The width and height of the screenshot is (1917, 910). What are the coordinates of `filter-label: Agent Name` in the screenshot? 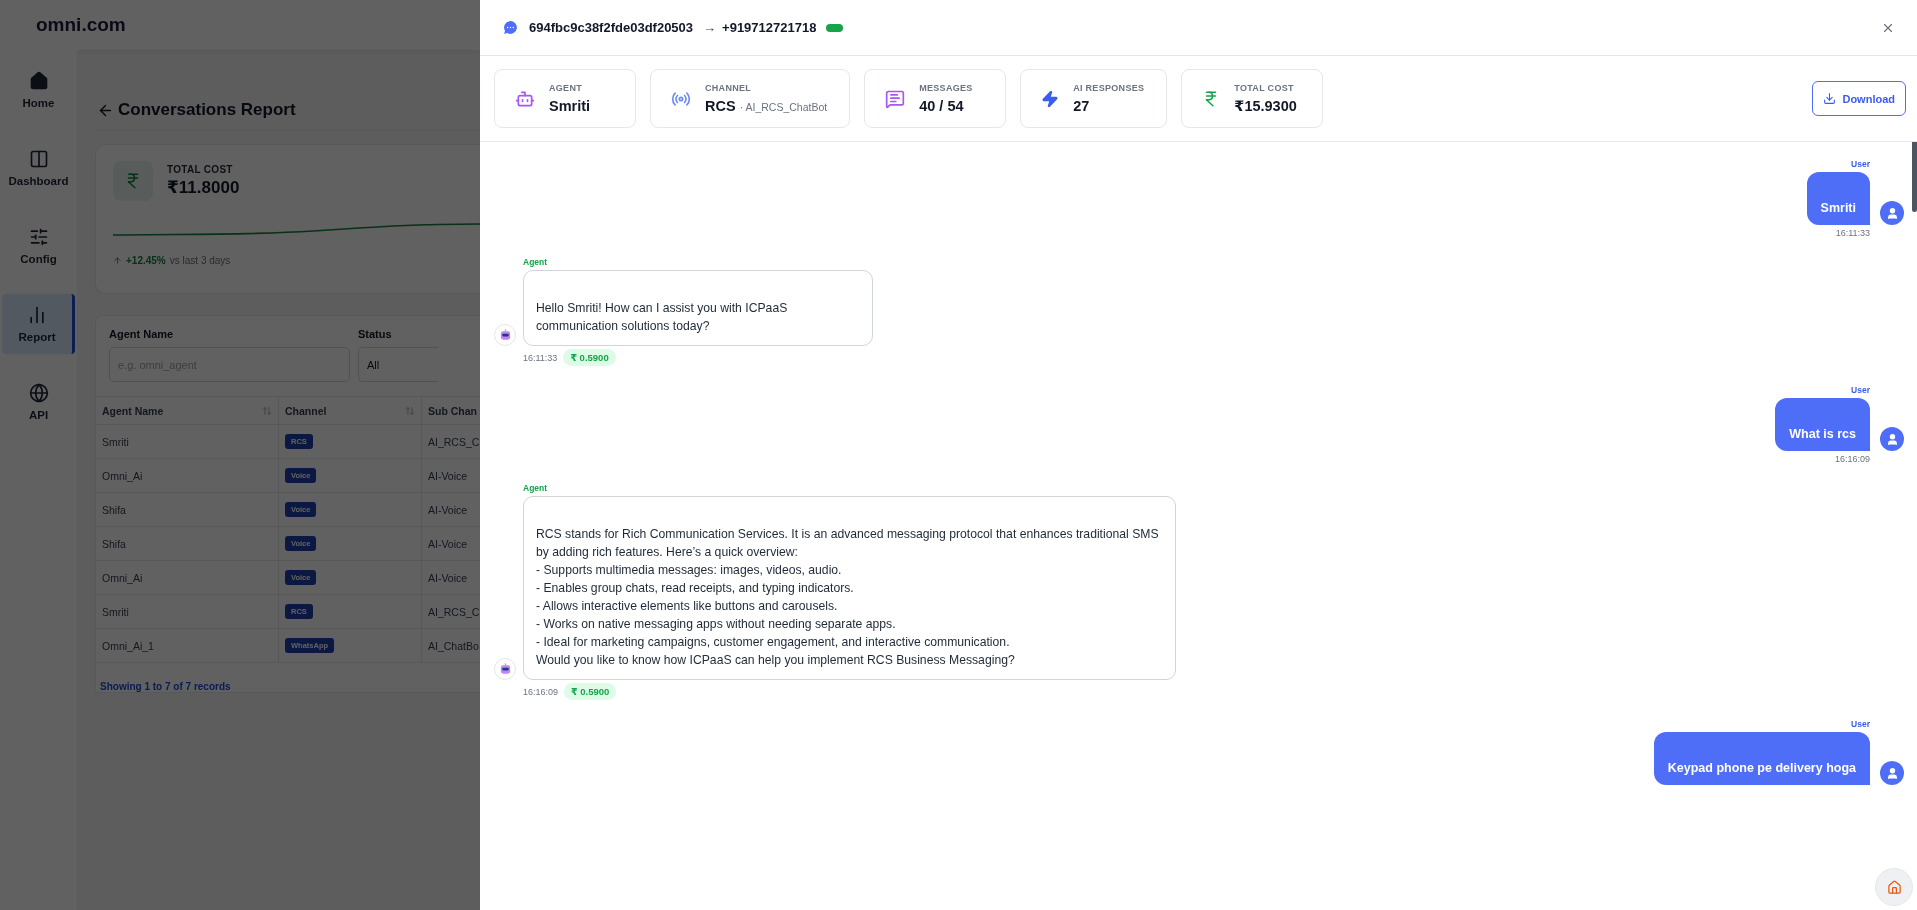 It's located at (142, 334).